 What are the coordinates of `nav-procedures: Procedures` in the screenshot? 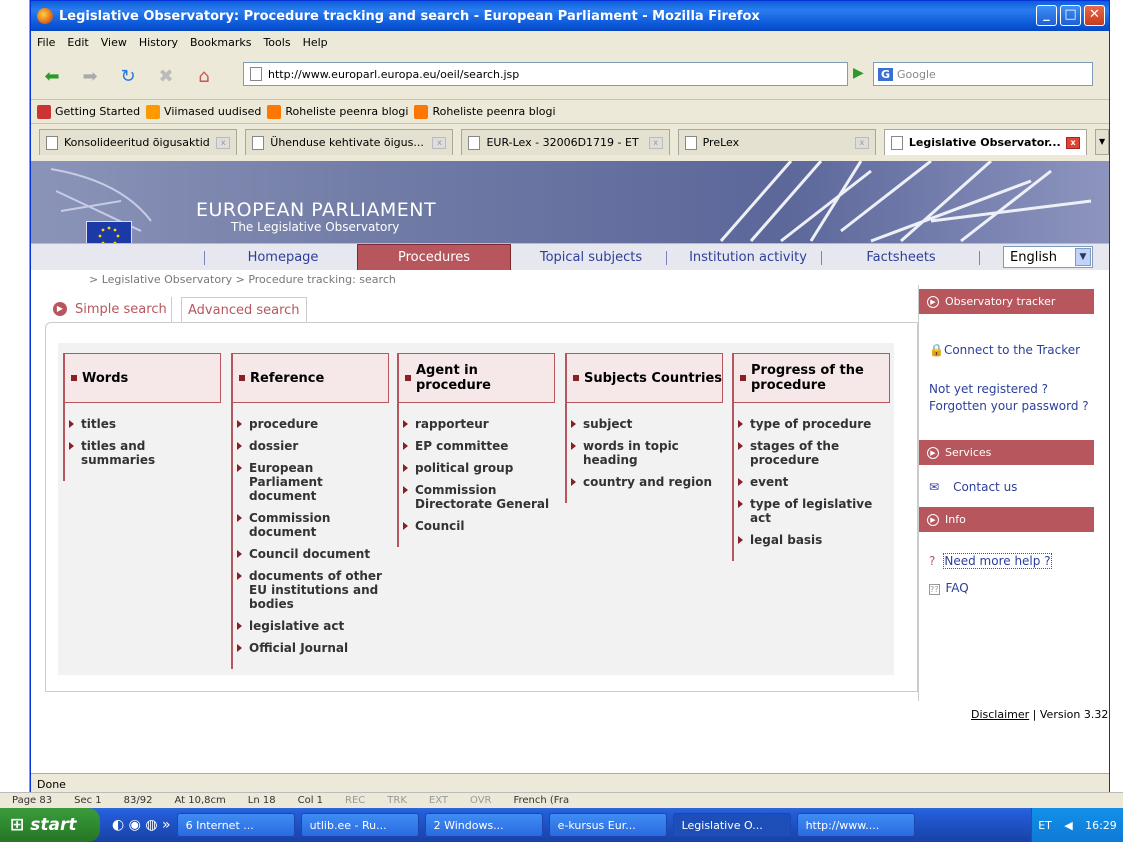 It's located at (434, 257).